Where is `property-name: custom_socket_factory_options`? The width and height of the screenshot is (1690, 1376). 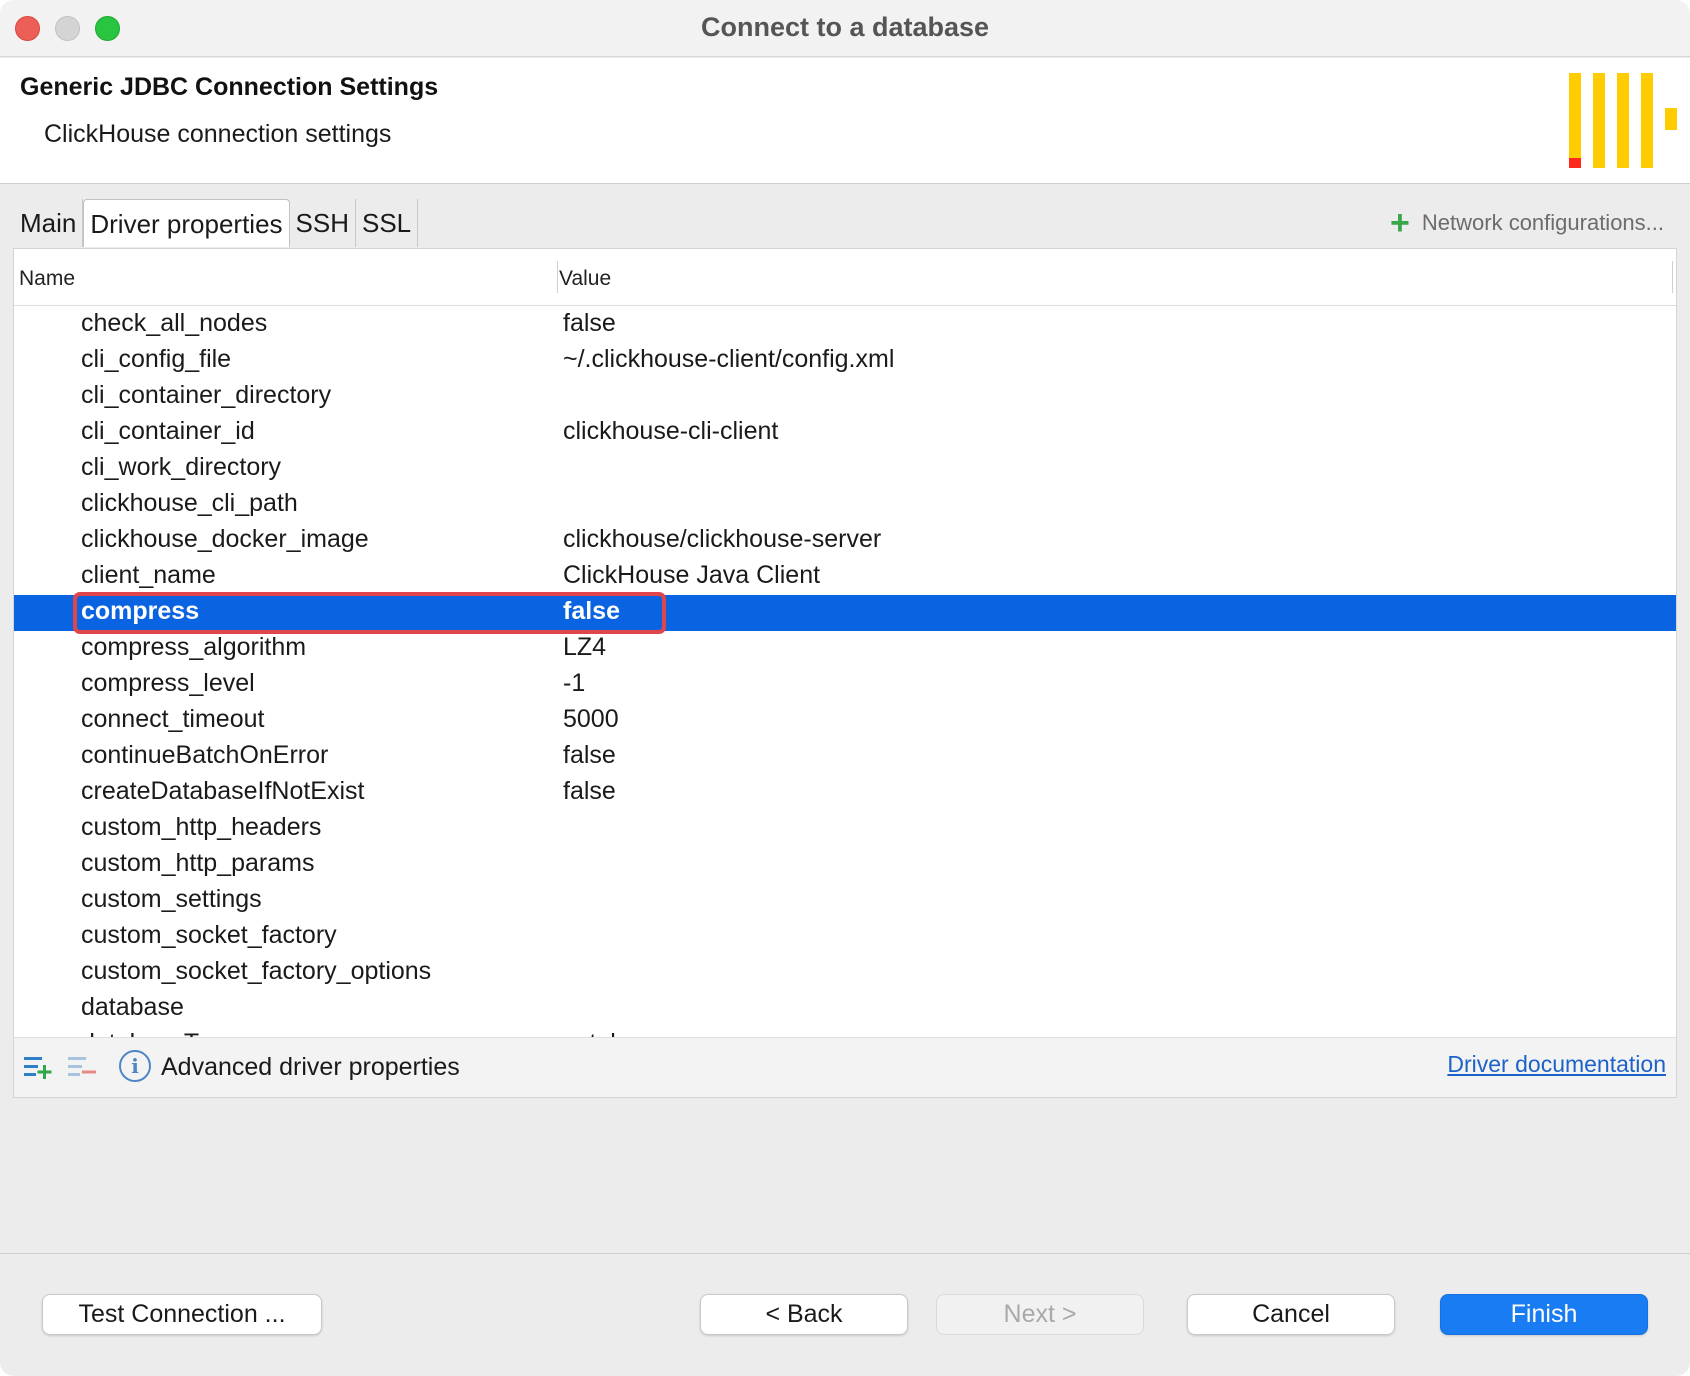
property-name: custom_socket_factory_options is located at coordinates (256, 971).